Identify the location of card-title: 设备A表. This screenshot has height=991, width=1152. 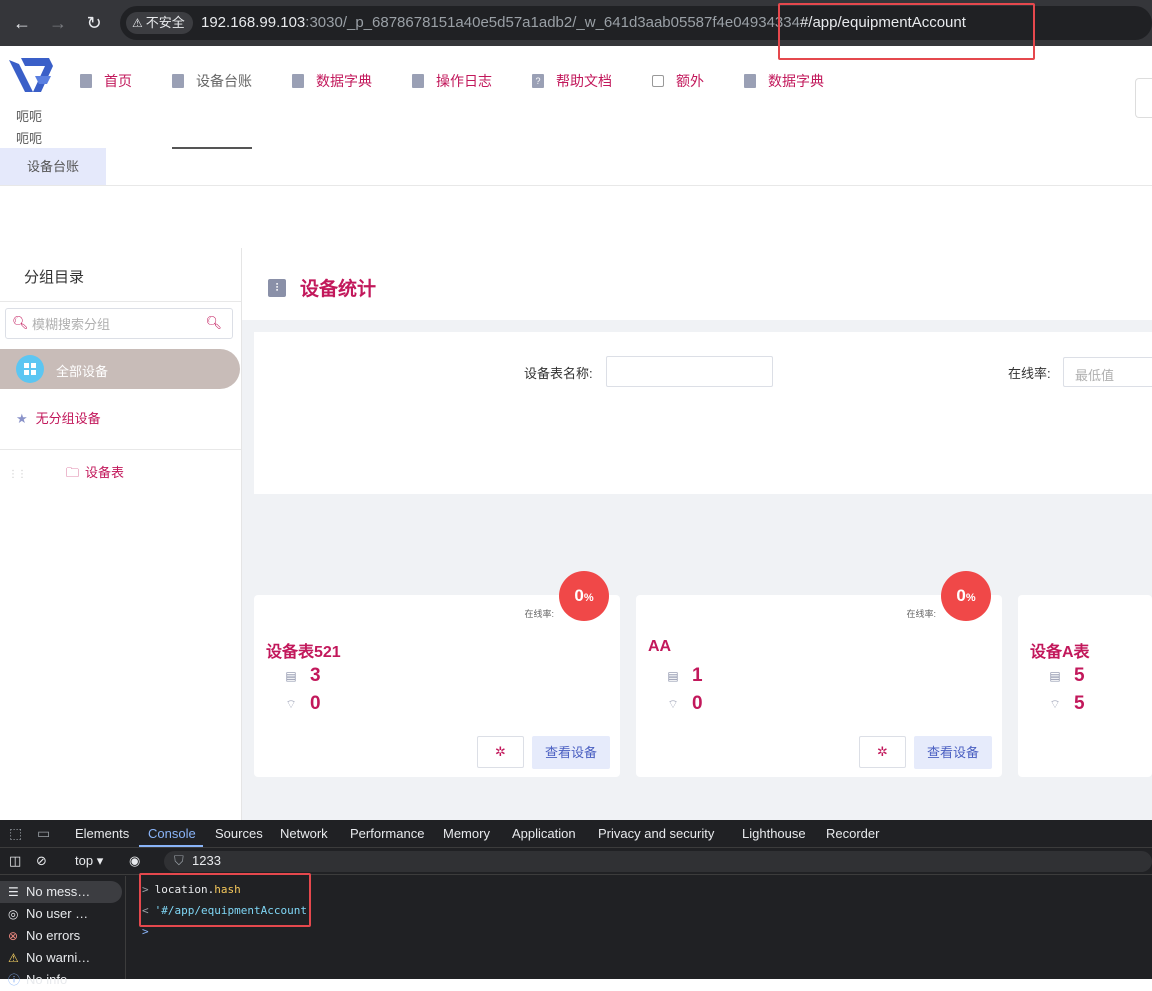
(1060, 652).